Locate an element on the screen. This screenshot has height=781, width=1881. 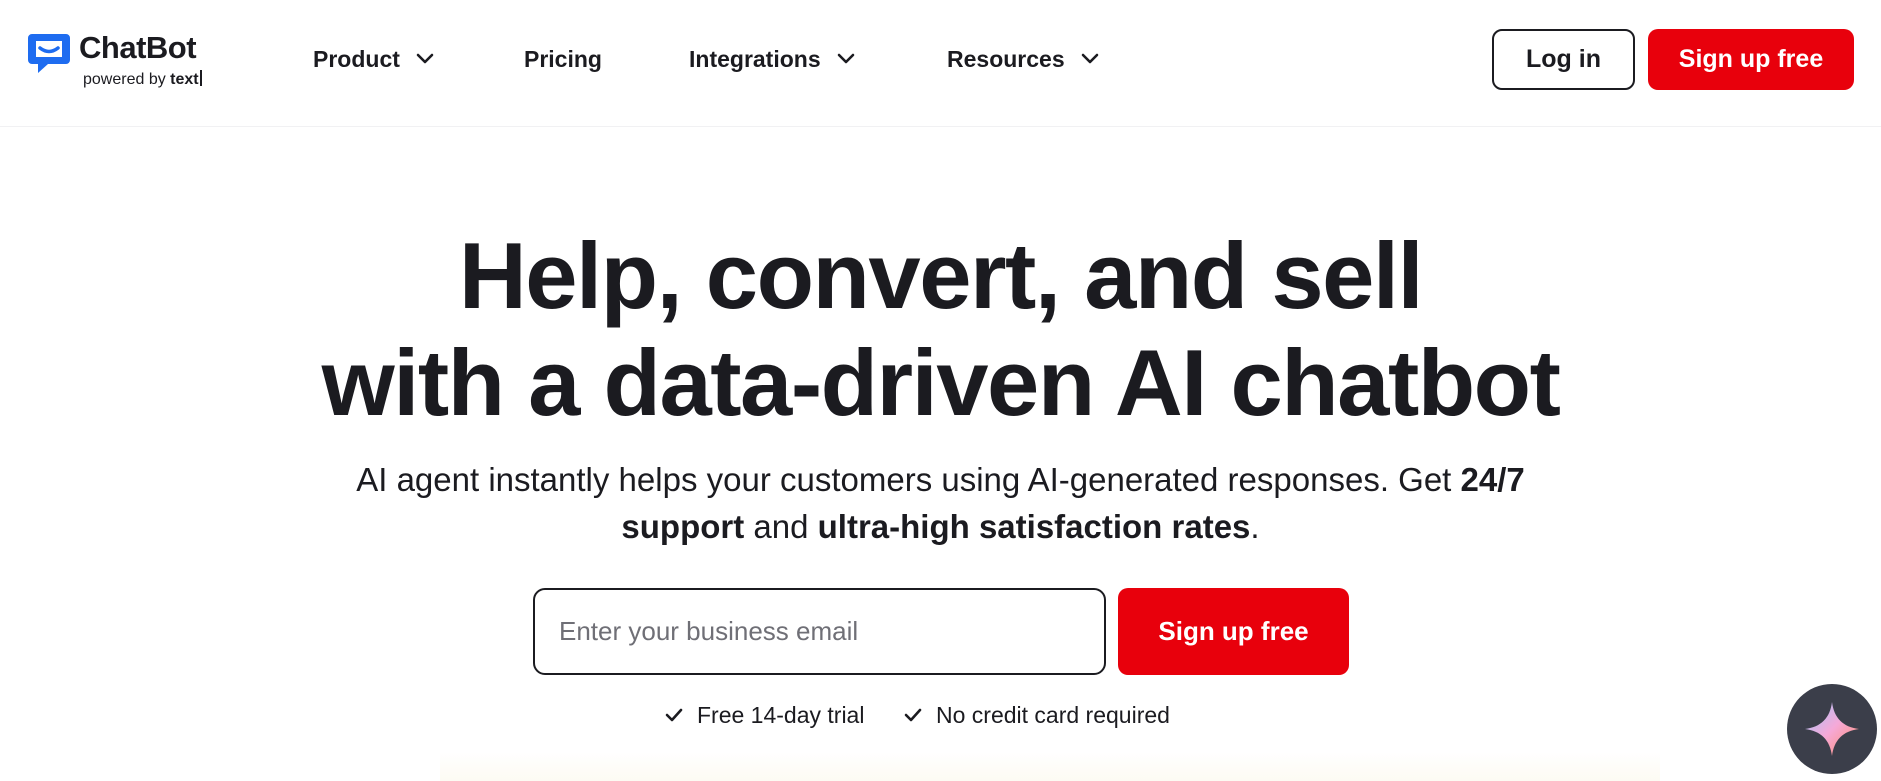
nav-resources: Resources is located at coordinates (1023, 59).